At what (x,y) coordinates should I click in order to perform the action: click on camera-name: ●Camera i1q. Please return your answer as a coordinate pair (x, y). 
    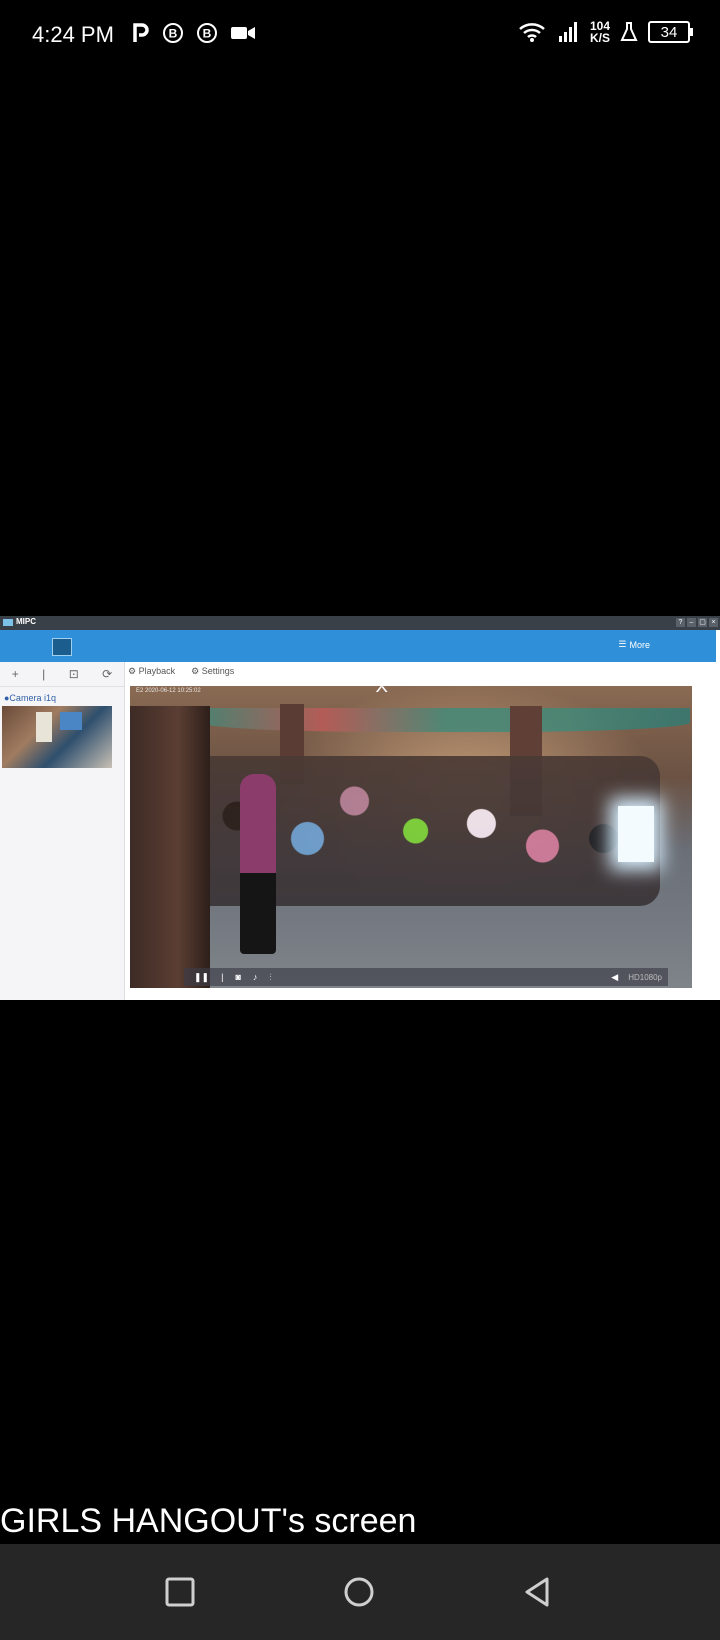
    Looking at the image, I should click on (64, 698).